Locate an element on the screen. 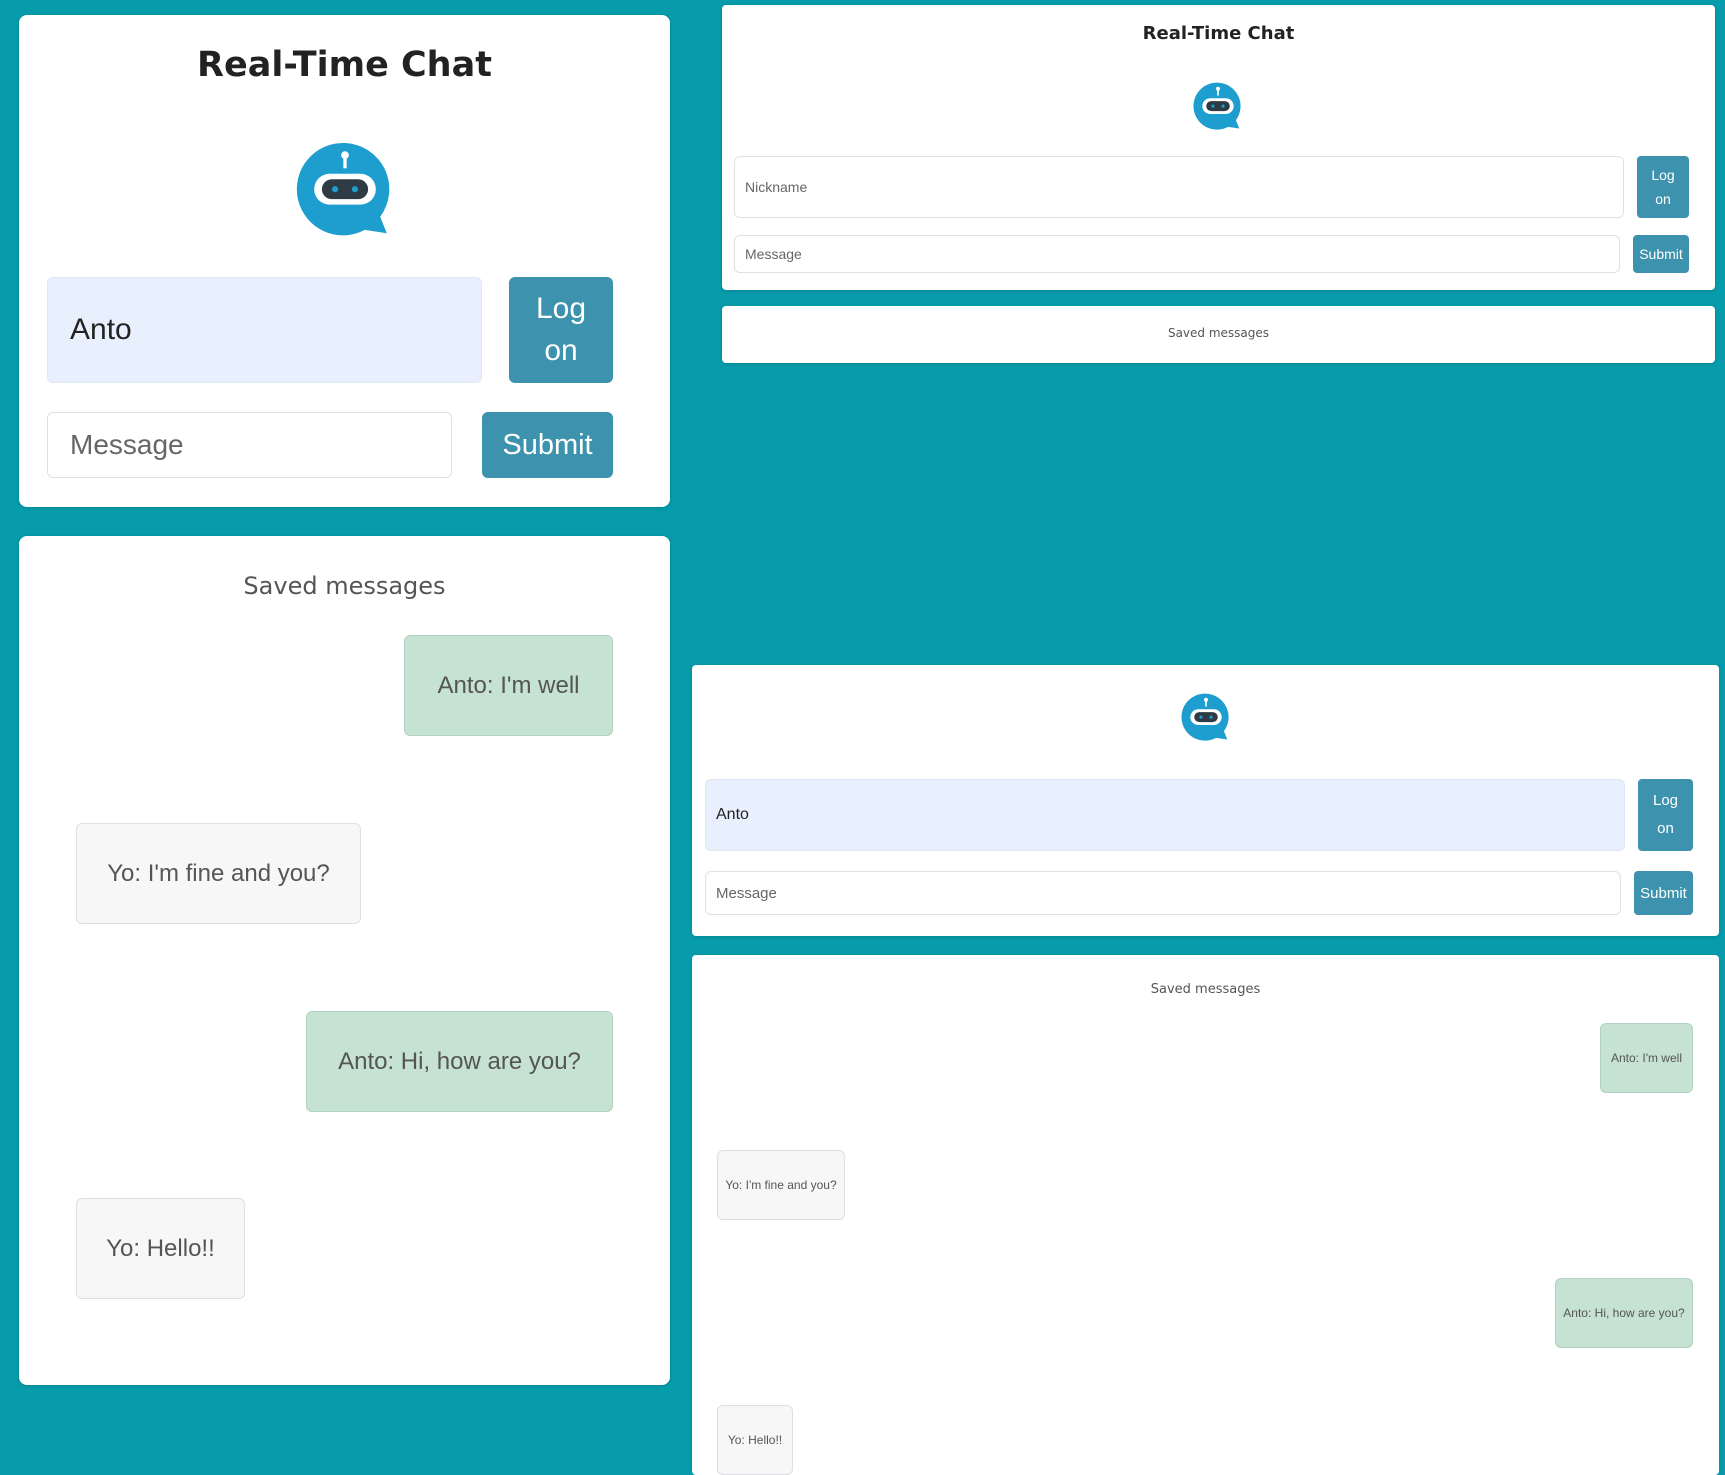 The width and height of the screenshot is (1725, 1475). nickname-input: Nickname is located at coordinates (1179, 187).